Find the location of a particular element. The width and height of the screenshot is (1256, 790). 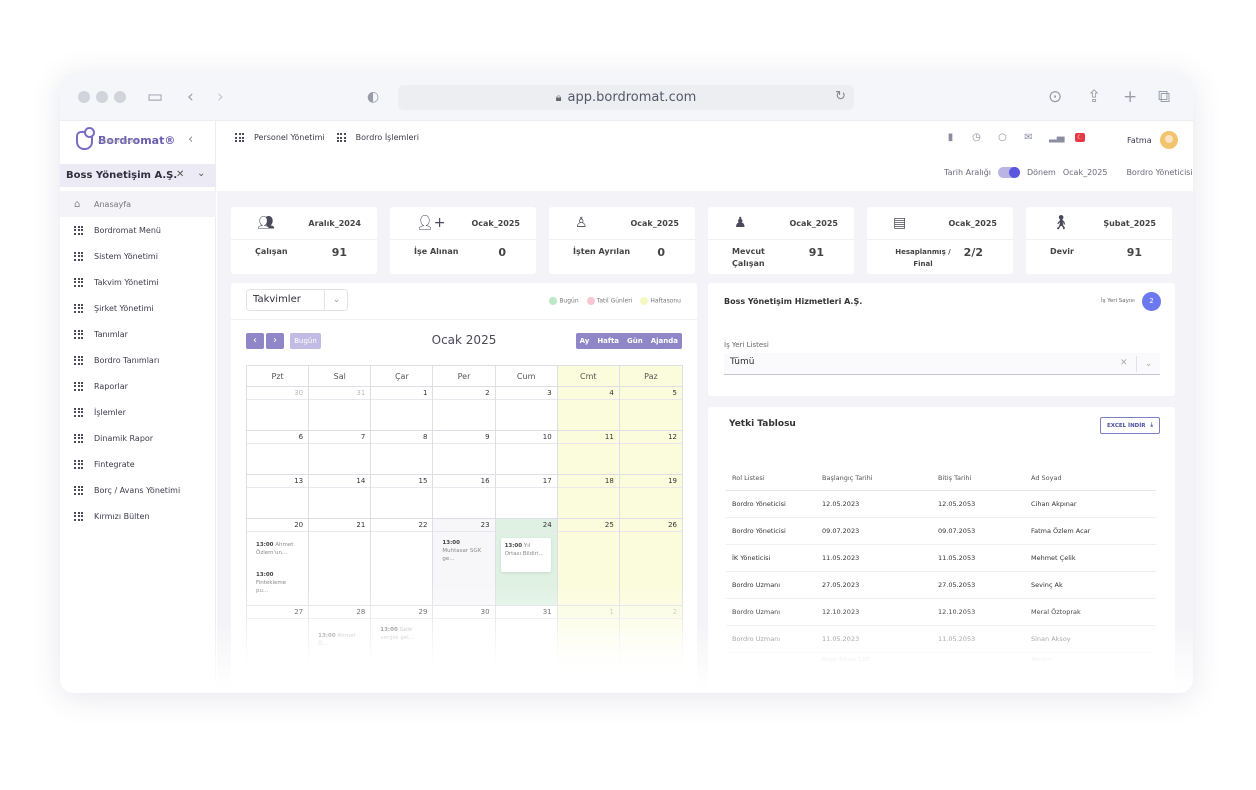

new-tab-icon: + is located at coordinates (1130, 97).